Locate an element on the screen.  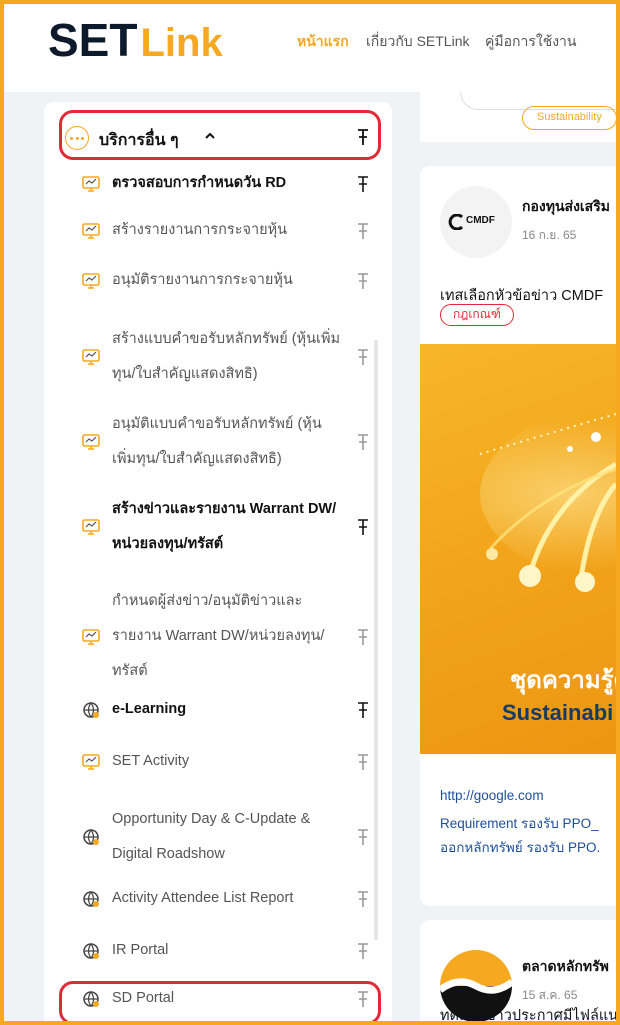
sidebar-item: e-Learning is located at coordinates (220, 709).